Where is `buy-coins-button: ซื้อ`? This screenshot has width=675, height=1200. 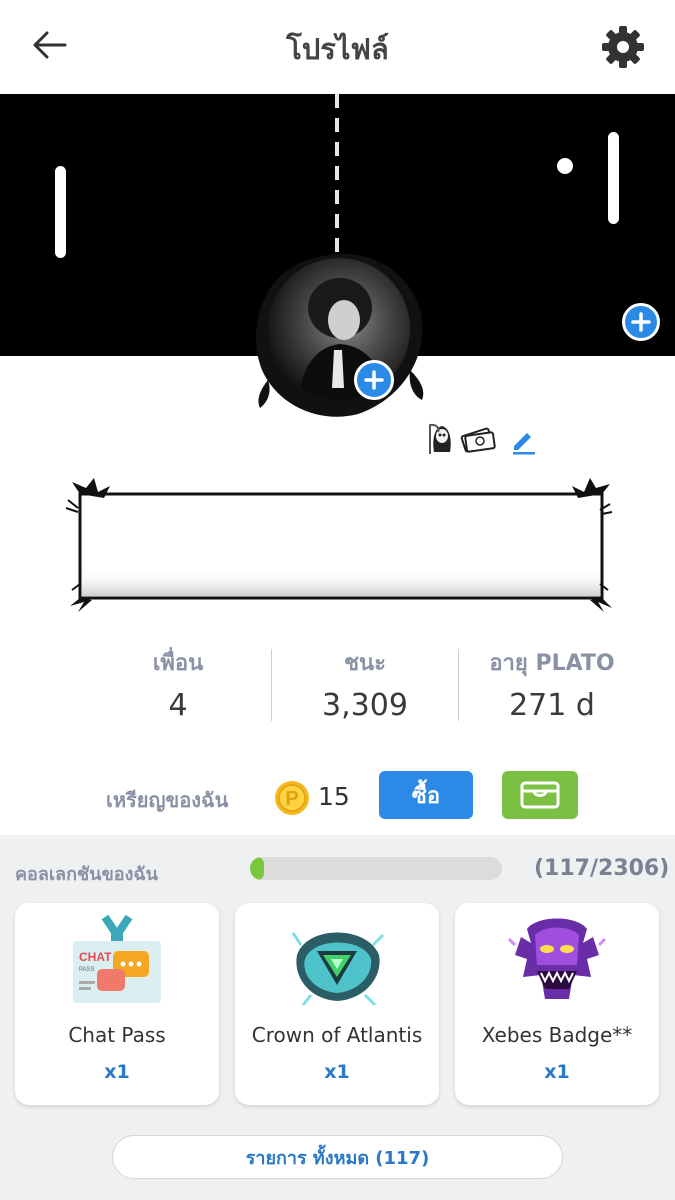
buy-coins-button: ซื้อ is located at coordinates (426, 795).